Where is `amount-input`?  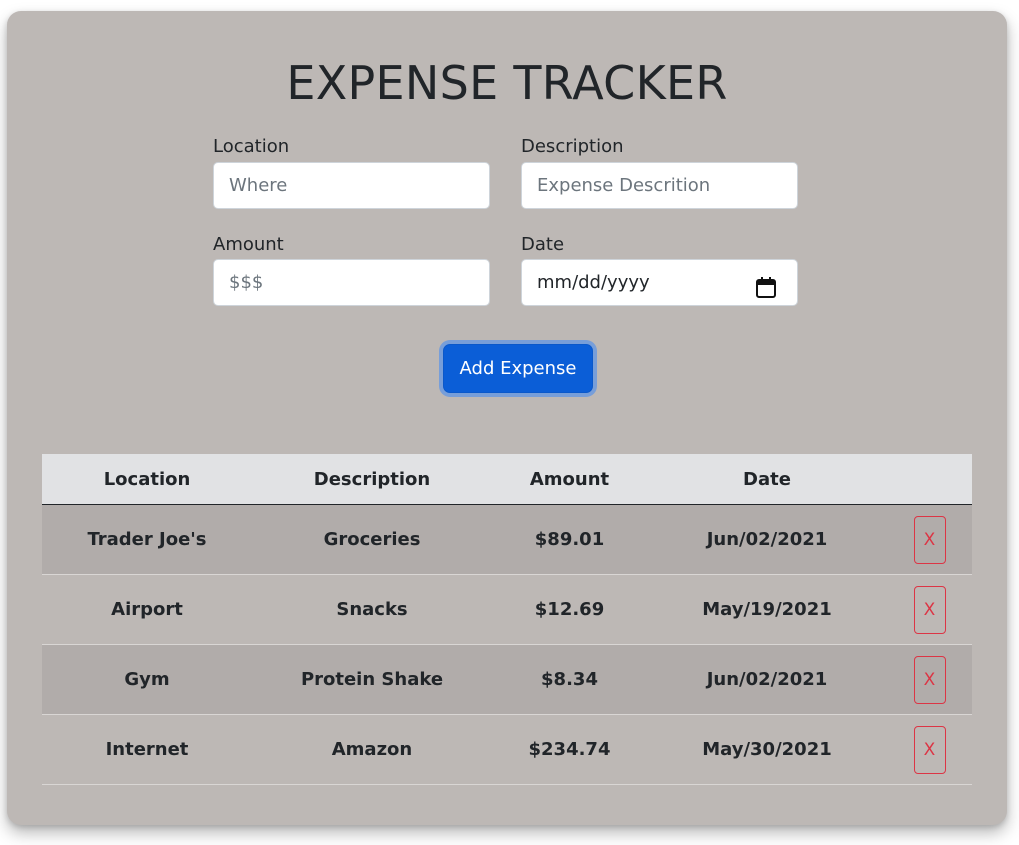
amount-input is located at coordinates (351, 282).